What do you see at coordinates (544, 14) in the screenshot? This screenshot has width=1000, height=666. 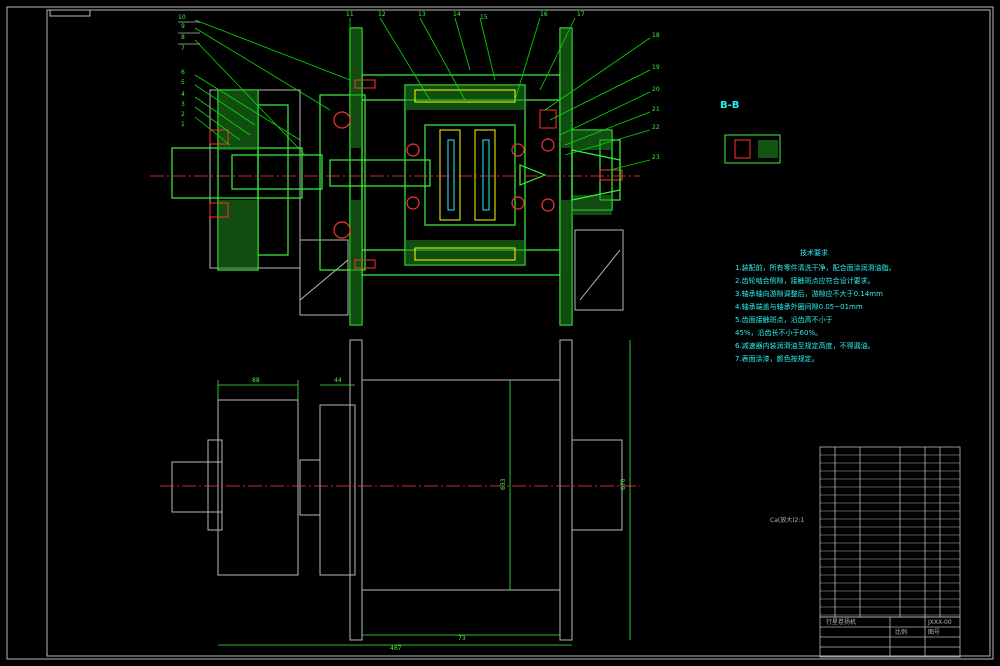 I see `balloon-16: 16` at bounding box center [544, 14].